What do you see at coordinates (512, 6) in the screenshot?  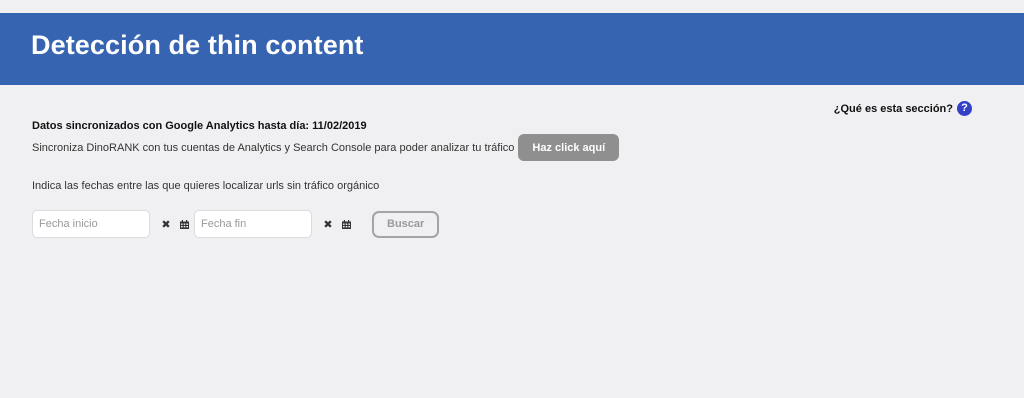 I see `top-strip` at bounding box center [512, 6].